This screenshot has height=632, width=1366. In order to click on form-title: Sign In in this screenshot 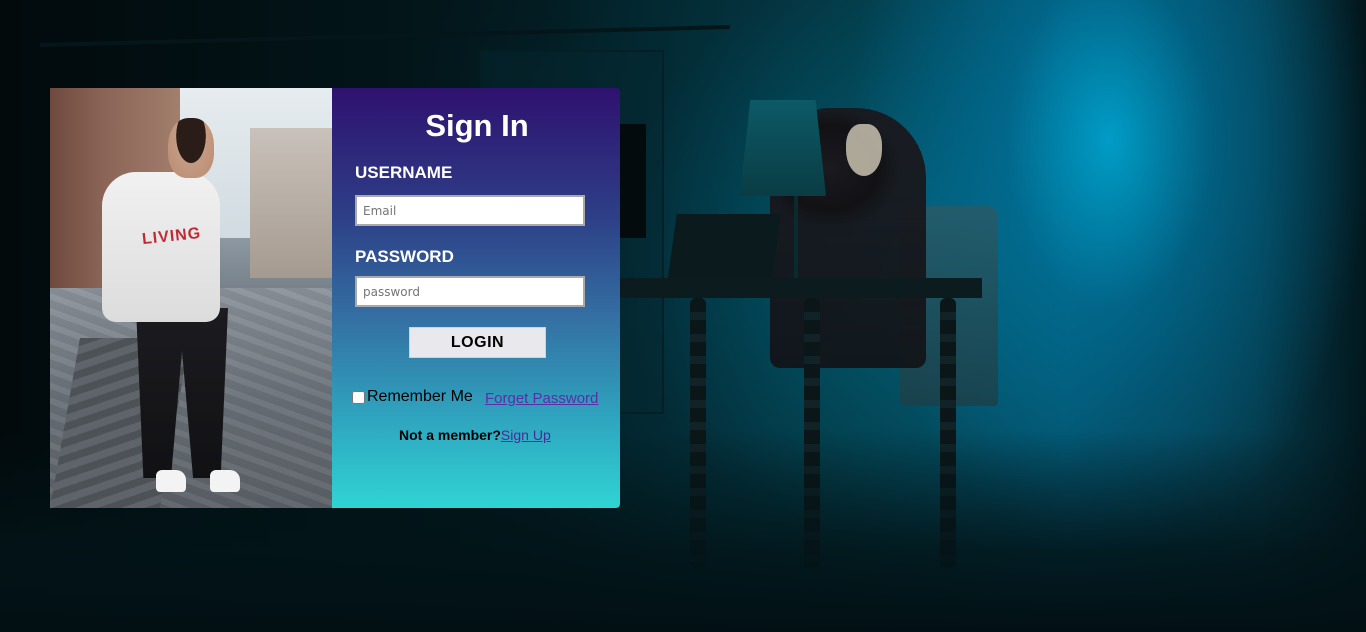, I will do `click(477, 125)`.